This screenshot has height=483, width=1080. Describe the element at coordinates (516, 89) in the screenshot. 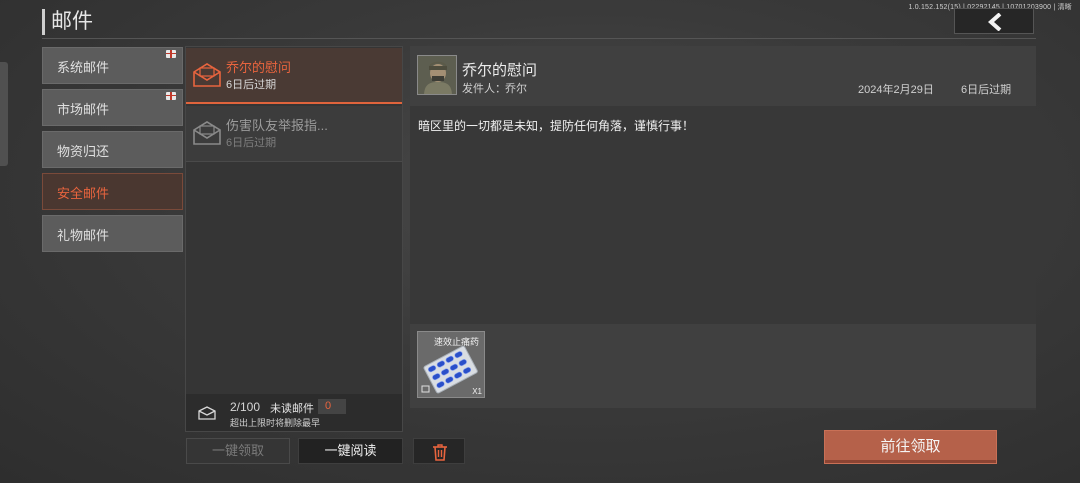

I see `sender-name: 乔尔` at that location.